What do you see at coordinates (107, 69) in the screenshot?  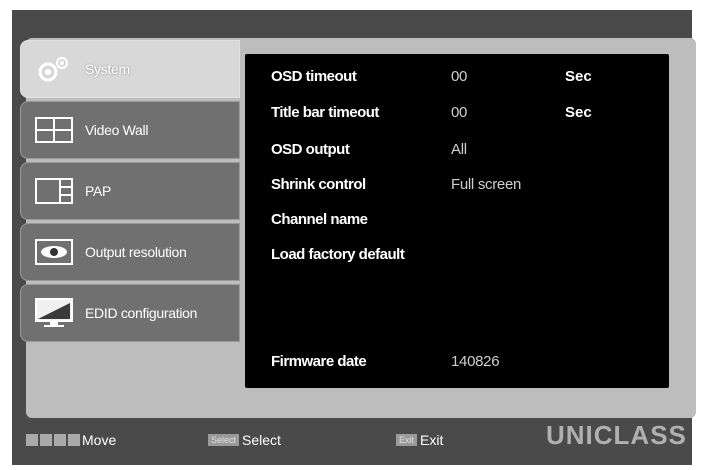 I see `tab-label: System` at bounding box center [107, 69].